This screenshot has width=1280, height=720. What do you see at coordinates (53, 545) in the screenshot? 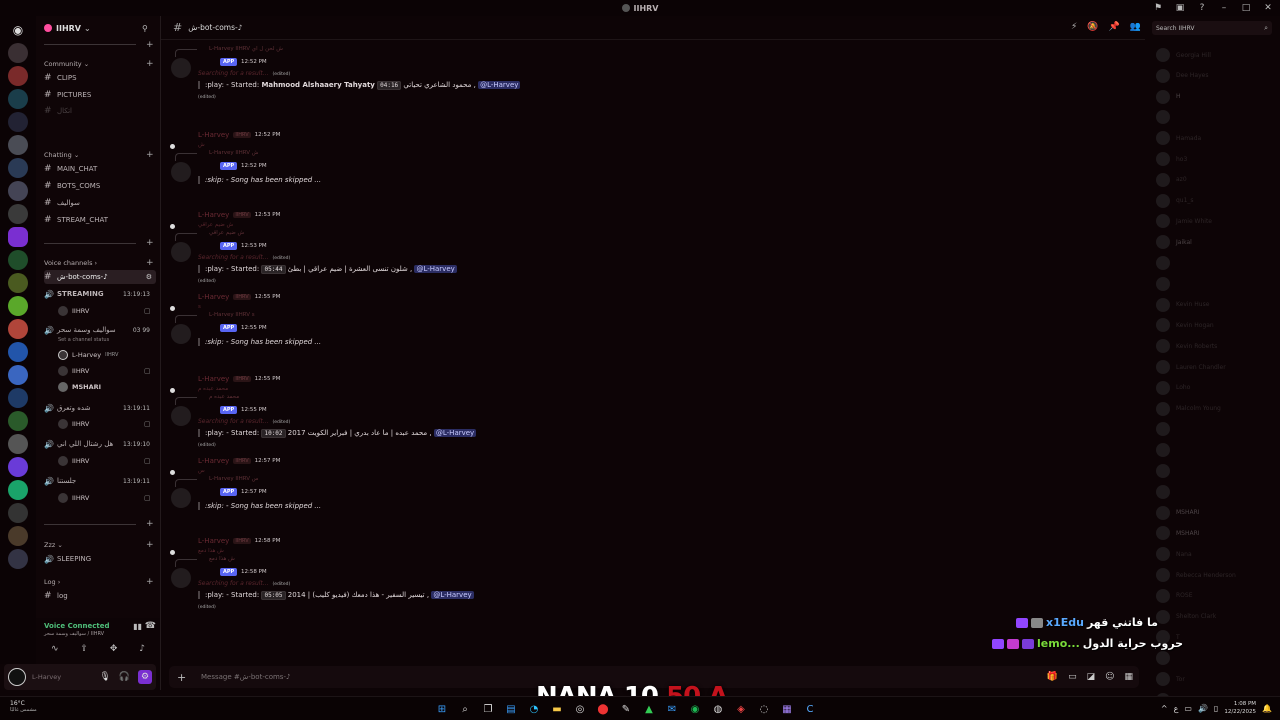
I see `category-zzz: Zzz ⌄` at bounding box center [53, 545].